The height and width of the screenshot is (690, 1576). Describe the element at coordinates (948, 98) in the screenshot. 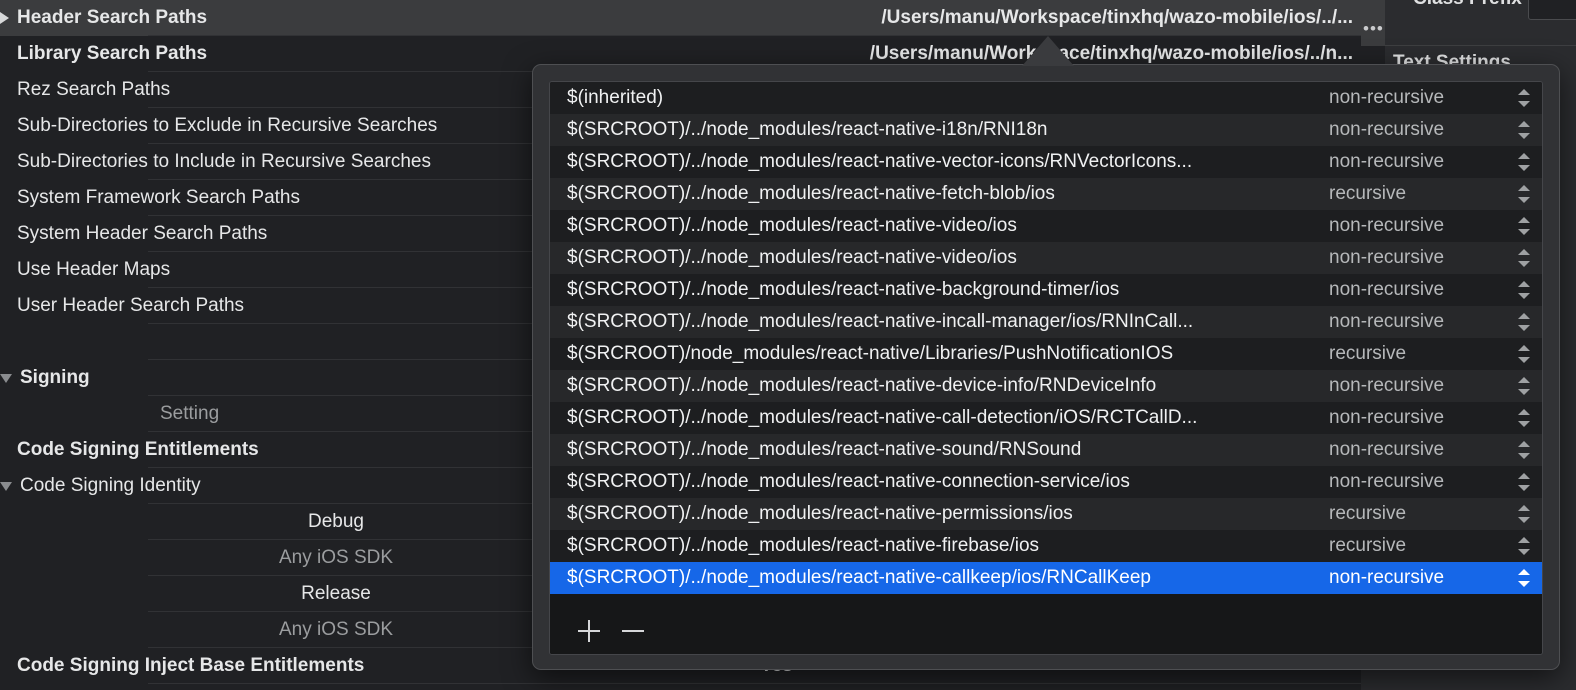

I see `search-path-text: $(inherited)` at that location.